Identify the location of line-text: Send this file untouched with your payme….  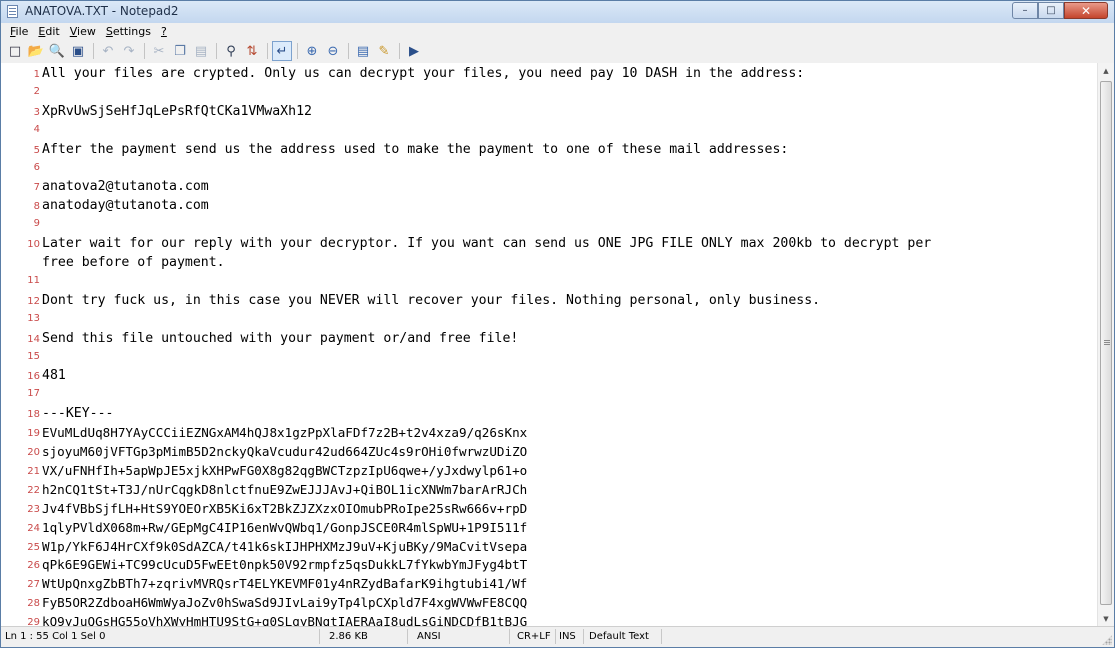
(280, 338).